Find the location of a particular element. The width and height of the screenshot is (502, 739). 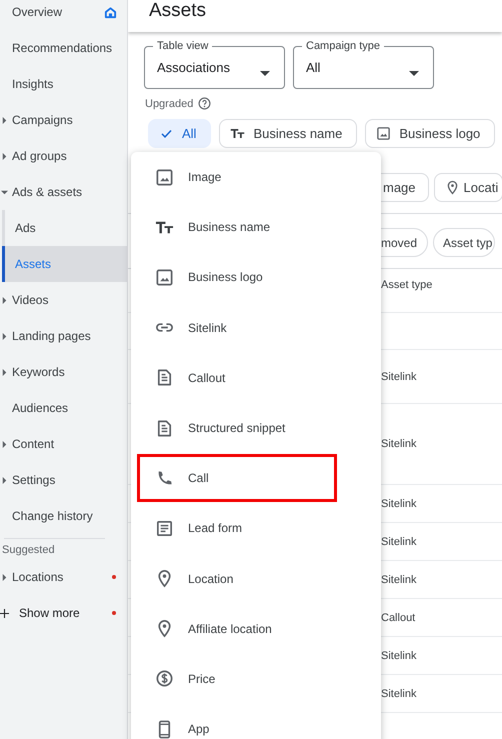

caret-down-icon is located at coordinates (4, 192).